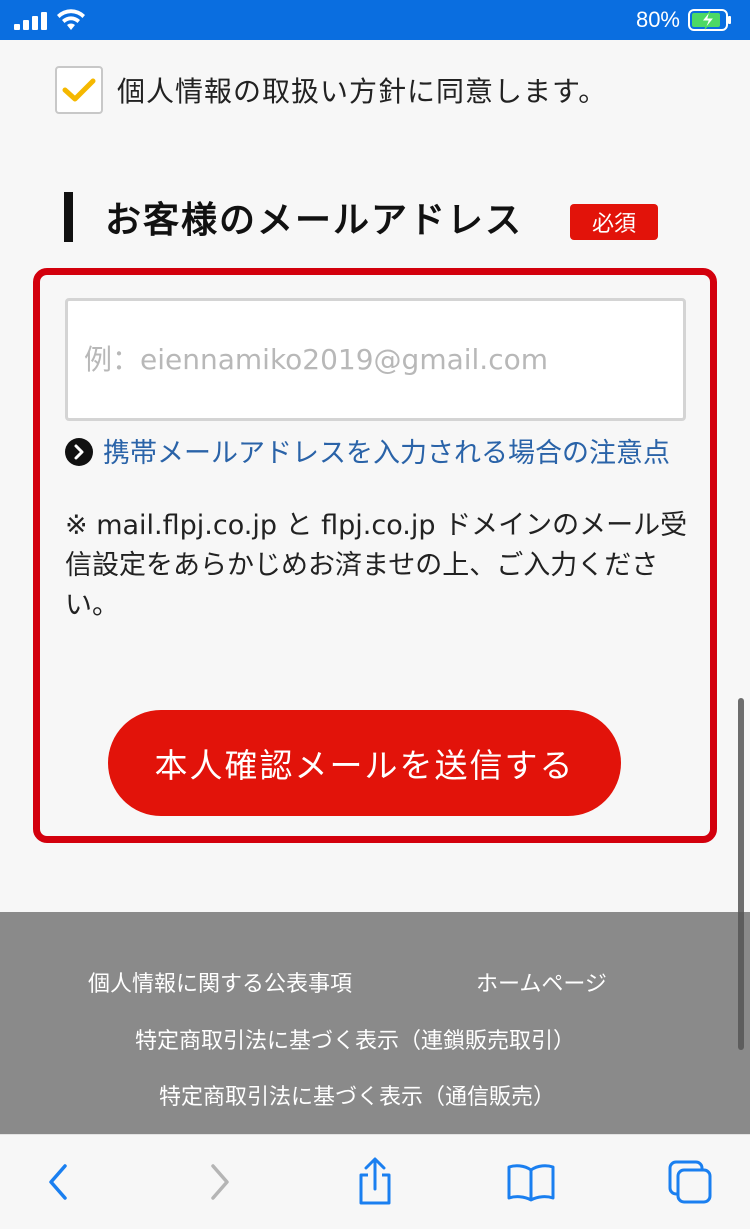 The height and width of the screenshot is (1229, 750). I want to click on status-bar: 80%, so click(375, 20).